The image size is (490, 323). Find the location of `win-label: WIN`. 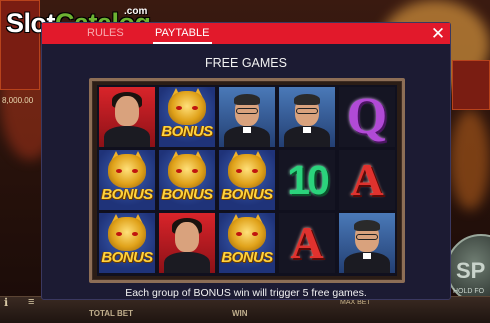

win-label: WIN is located at coordinates (240, 313).